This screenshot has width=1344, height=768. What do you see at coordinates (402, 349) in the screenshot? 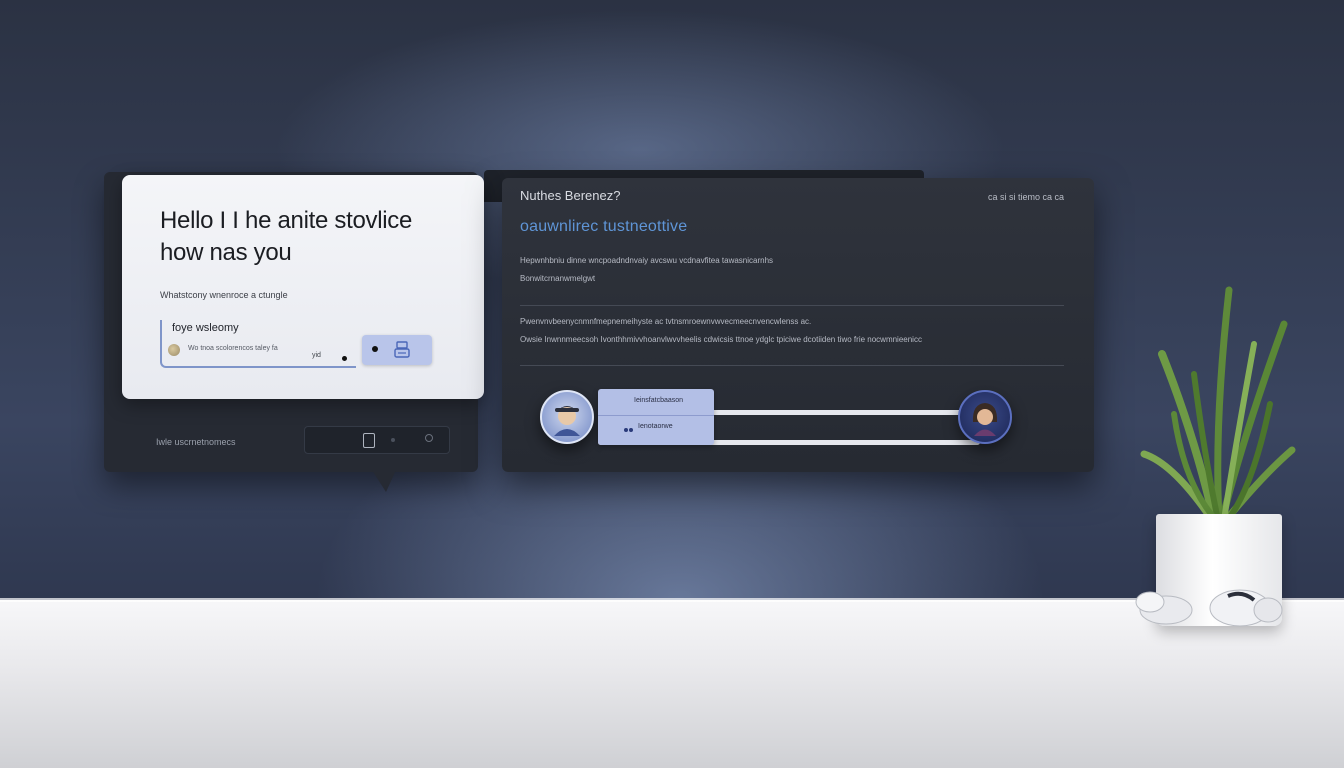
I see `send-icon` at bounding box center [402, 349].